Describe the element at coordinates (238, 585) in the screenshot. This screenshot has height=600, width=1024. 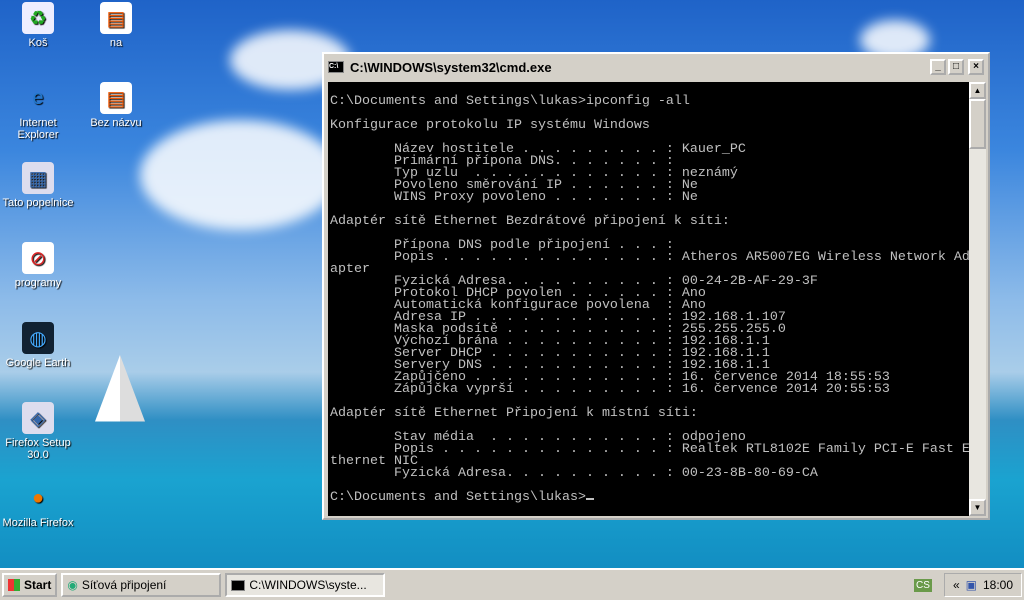
I see `cmd-icon` at that location.